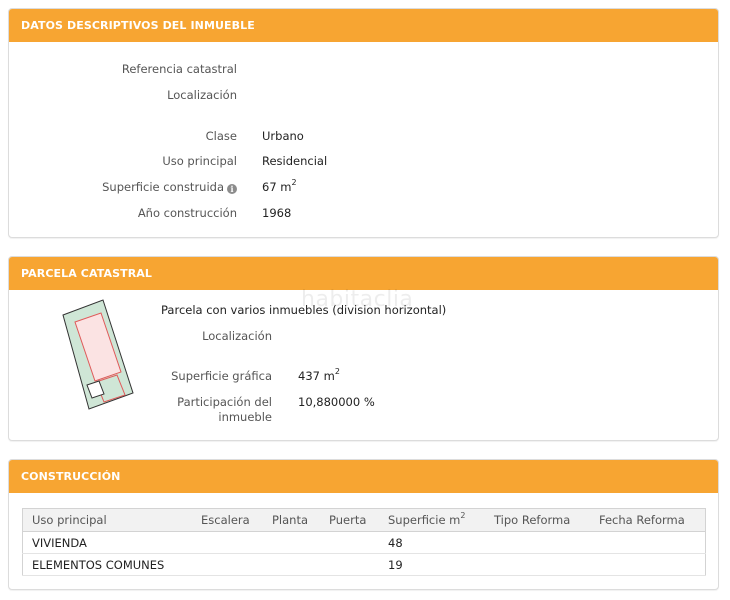  Describe the element at coordinates (202, 95) in the screenshot. I see `localizacion-label: Localización` at that location.